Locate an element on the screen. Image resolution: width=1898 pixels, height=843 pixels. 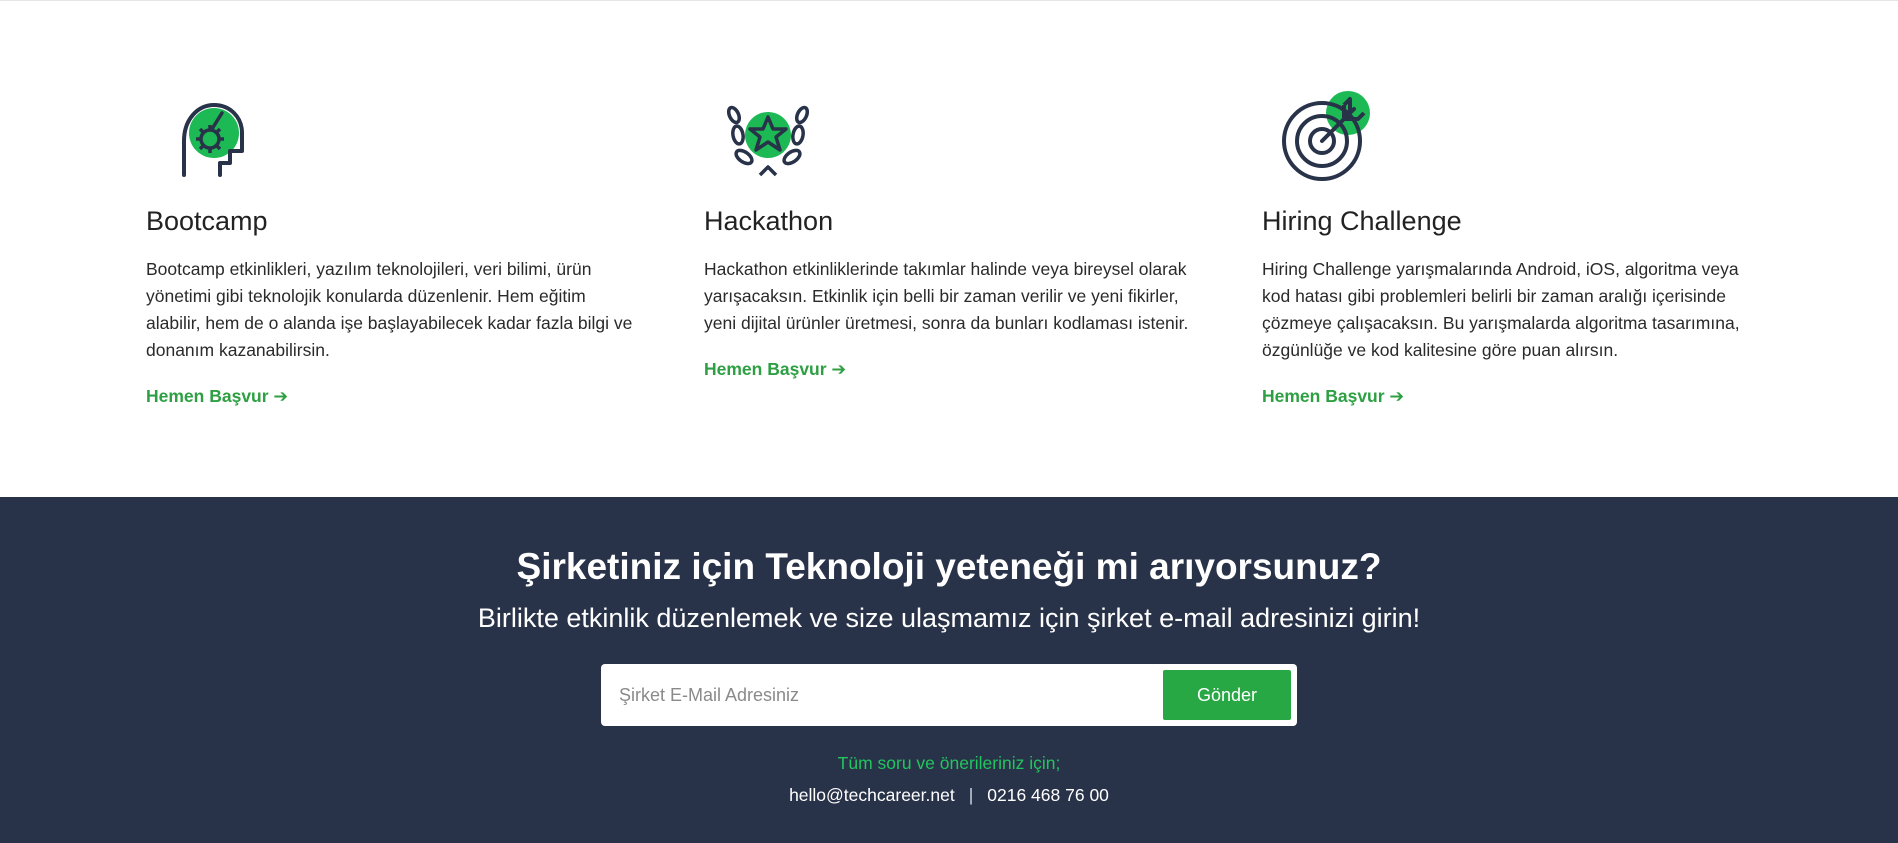
email-form: Gönder is located at coordinates (949, 695).